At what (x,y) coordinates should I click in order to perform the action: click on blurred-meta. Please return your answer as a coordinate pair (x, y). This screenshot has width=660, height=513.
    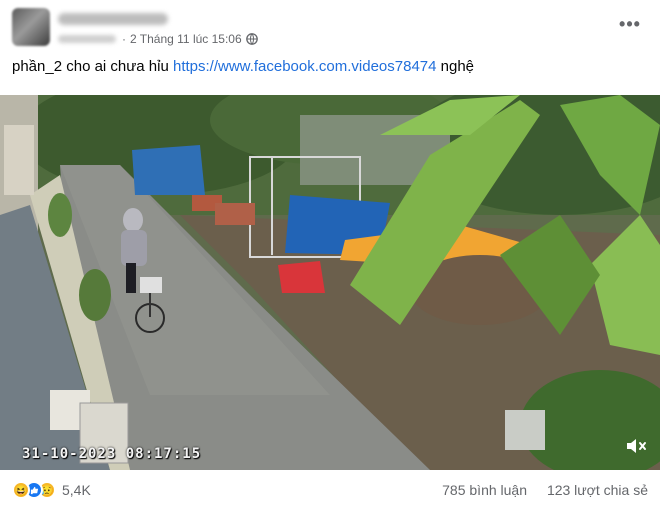
    Looking at the image, I should click on (87, 39).